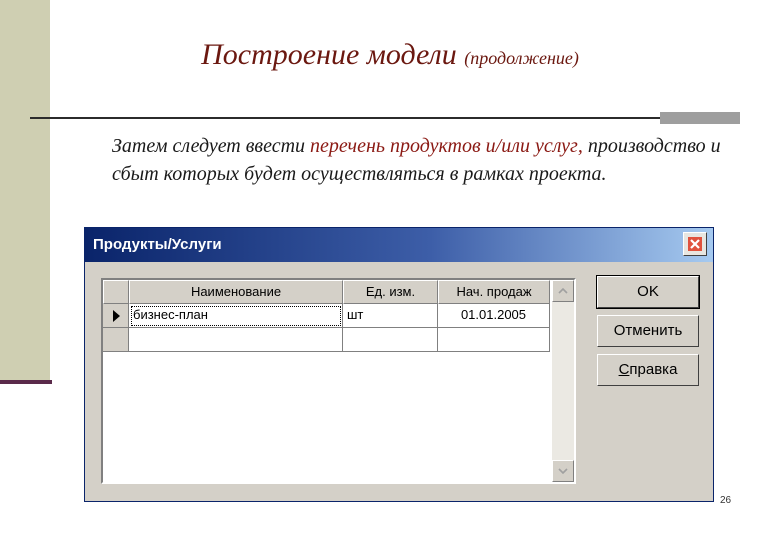 This screenshot has height=540, width=780. I want to click on chevron-down-icon, so click(563, 471).